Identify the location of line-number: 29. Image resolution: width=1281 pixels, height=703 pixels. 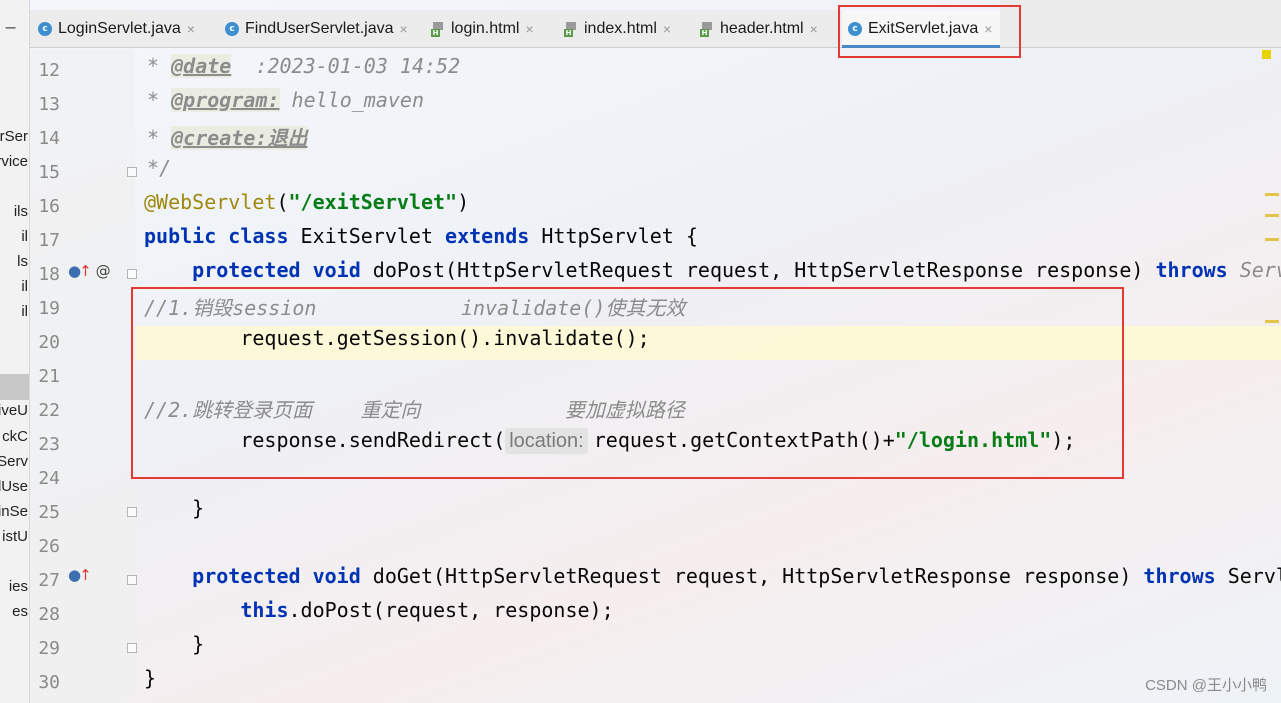
(49, 648).